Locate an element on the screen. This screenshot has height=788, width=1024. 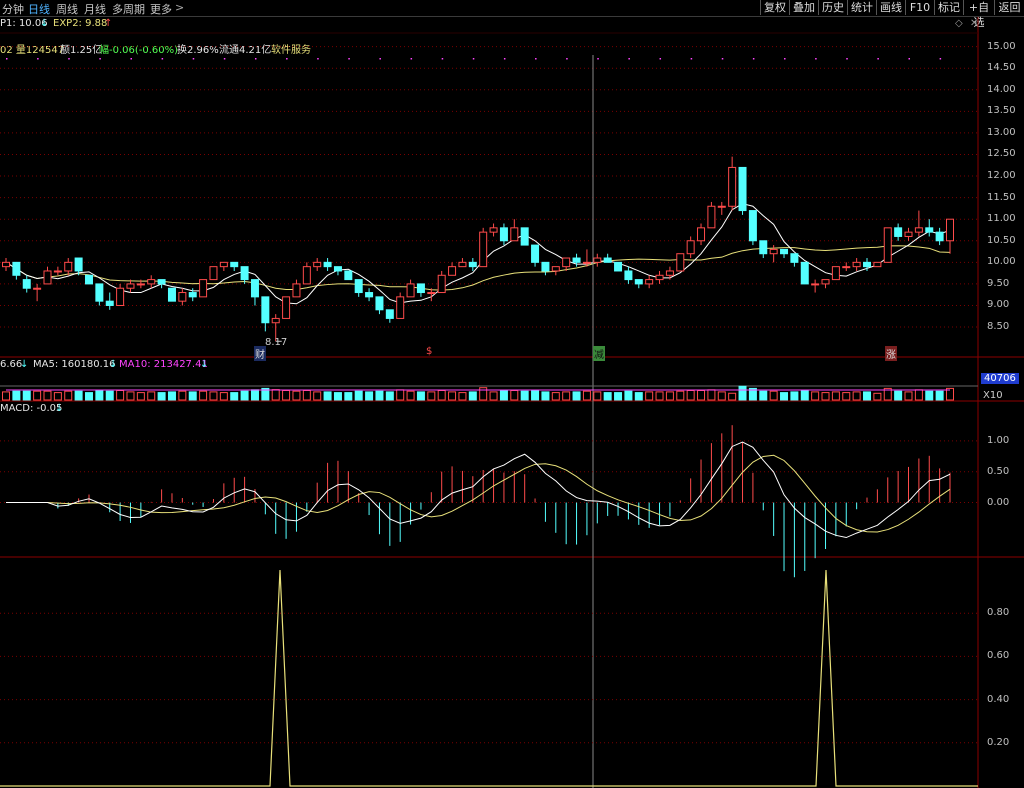
price-tick-label: 9.00 is located at coordinates (998, 305).